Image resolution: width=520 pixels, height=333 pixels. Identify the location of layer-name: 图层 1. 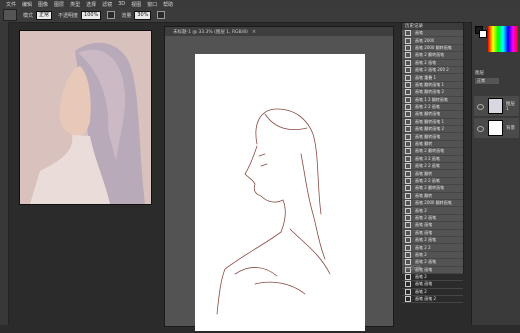
(510, 106).